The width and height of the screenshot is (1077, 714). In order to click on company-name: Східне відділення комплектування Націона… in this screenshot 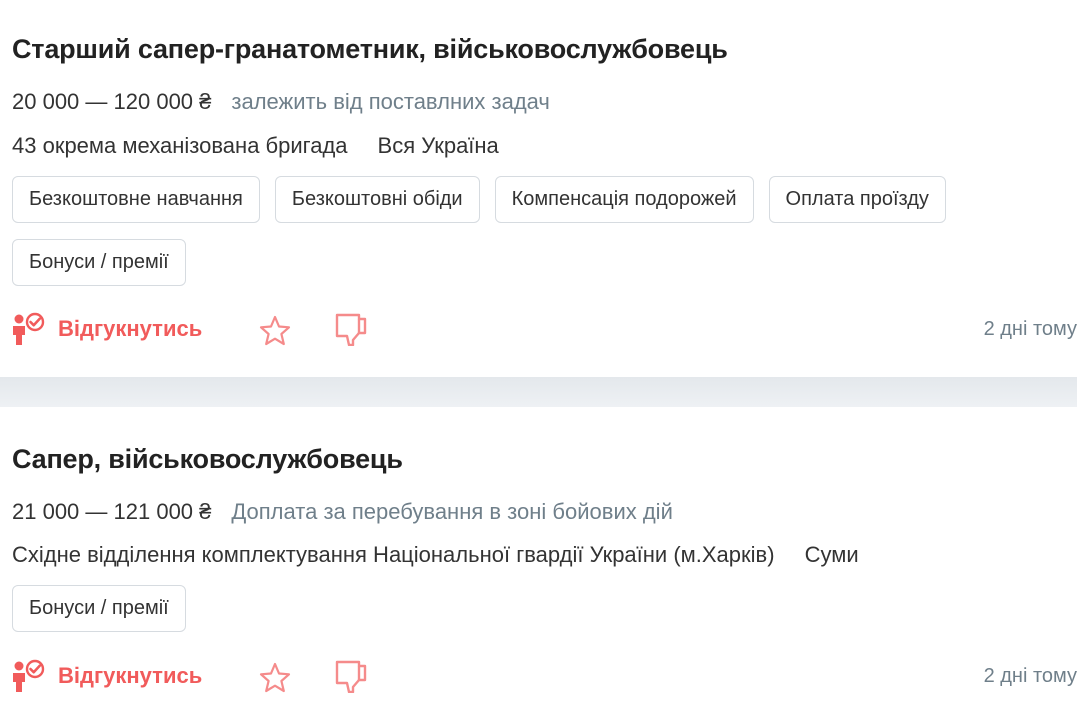, I will do `click(393, 555)`.